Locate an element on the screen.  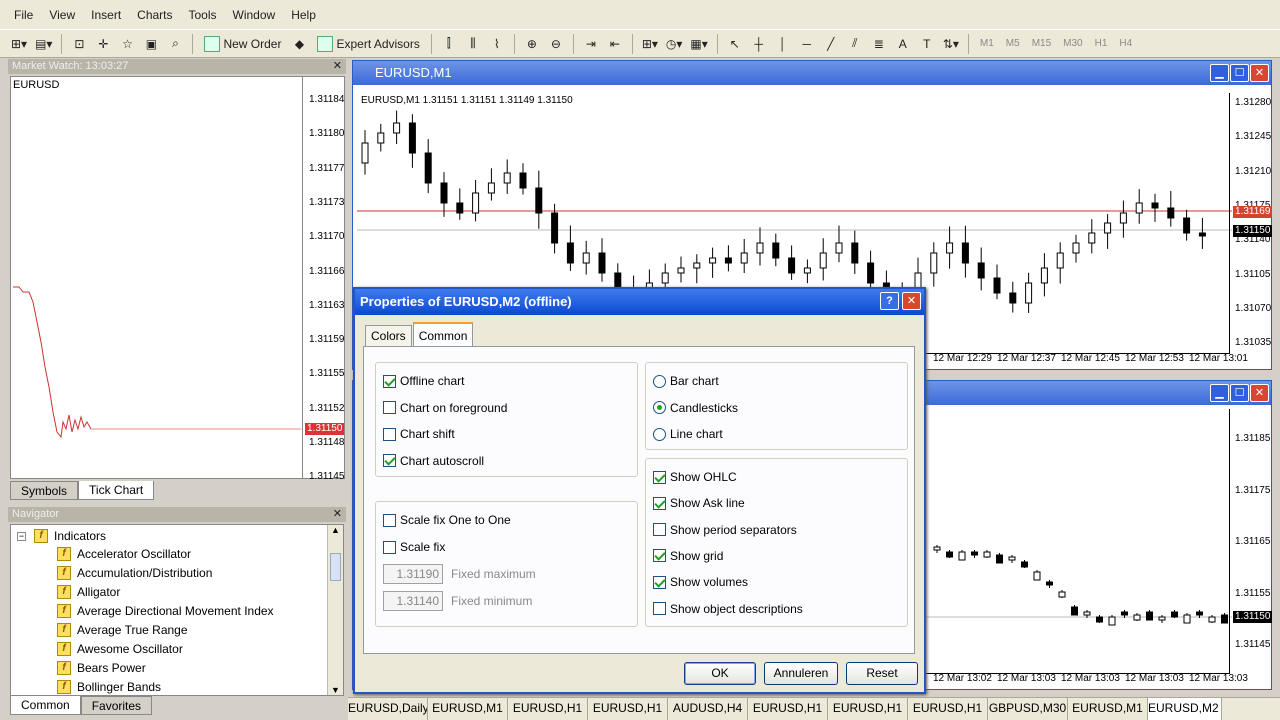
navigator-item: f Average True Range is located at coordinates (122, 630).